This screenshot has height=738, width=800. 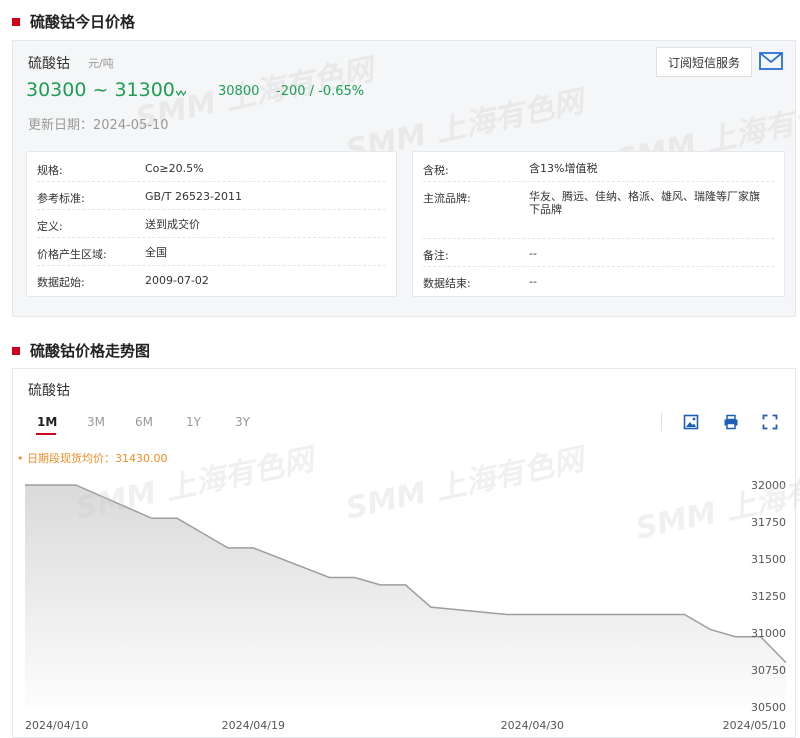 What do you see at coordinates (768, 707) in the screenshot?
I see `y-tick-label: 30500` at bounding box center [768, 707].